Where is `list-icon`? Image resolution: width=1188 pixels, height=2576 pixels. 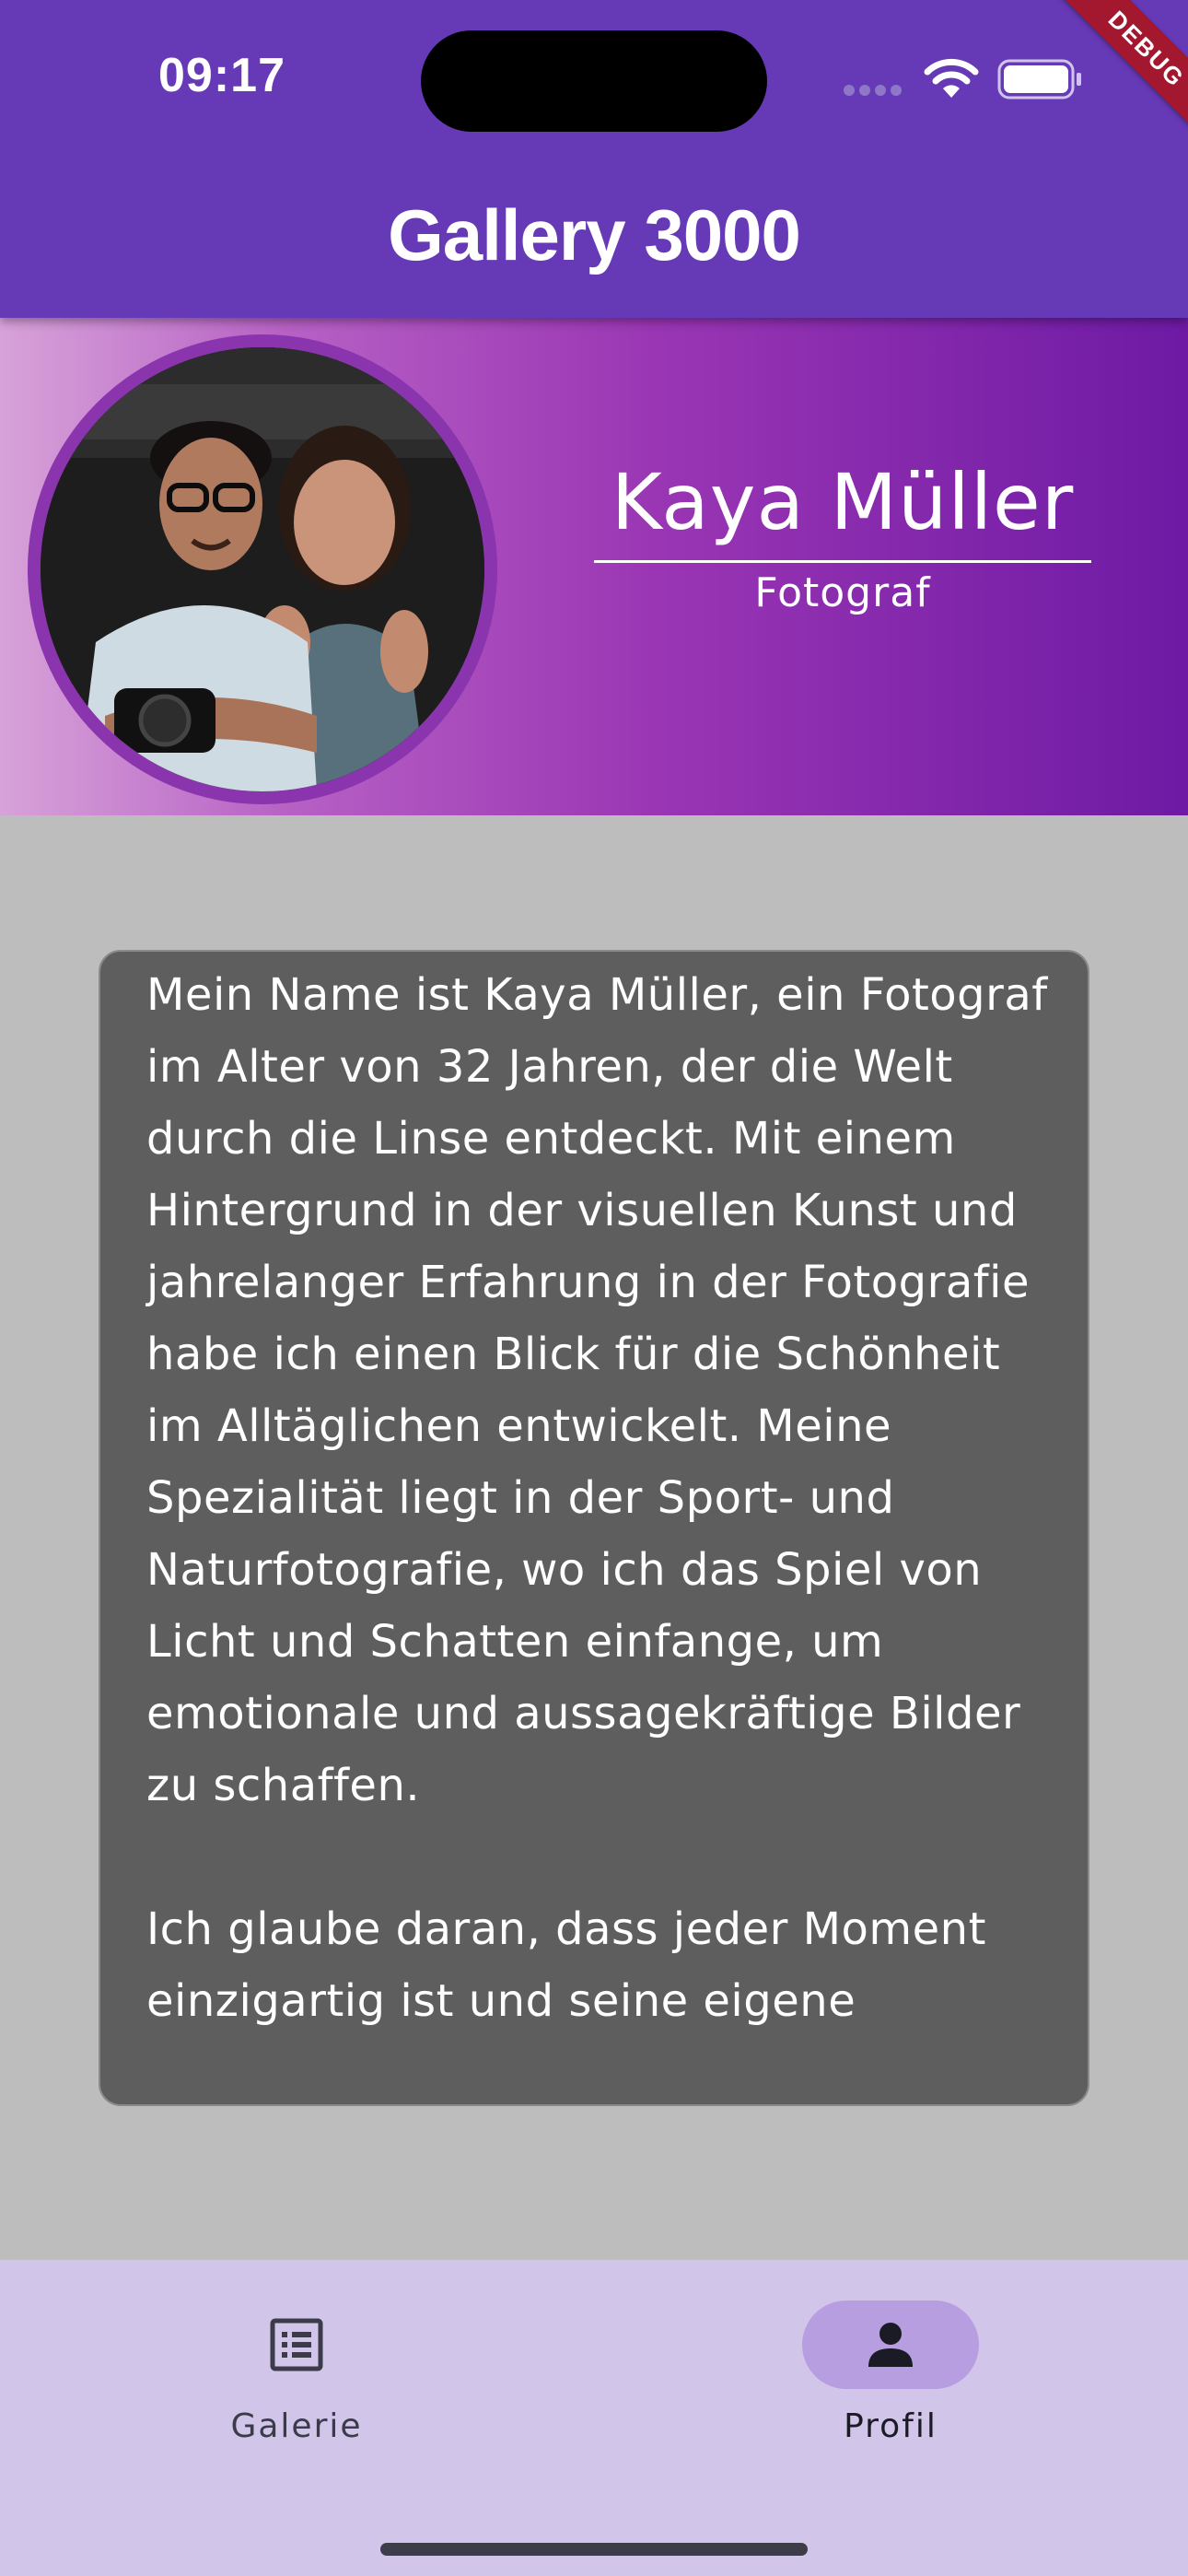
list-icon is located at coordinates (296, 2344).